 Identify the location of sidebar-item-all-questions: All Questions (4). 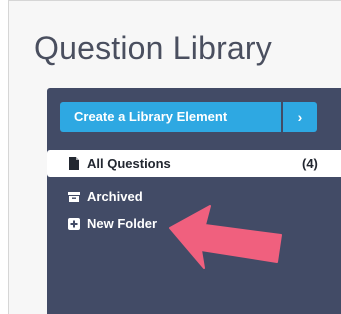
(194, 163).